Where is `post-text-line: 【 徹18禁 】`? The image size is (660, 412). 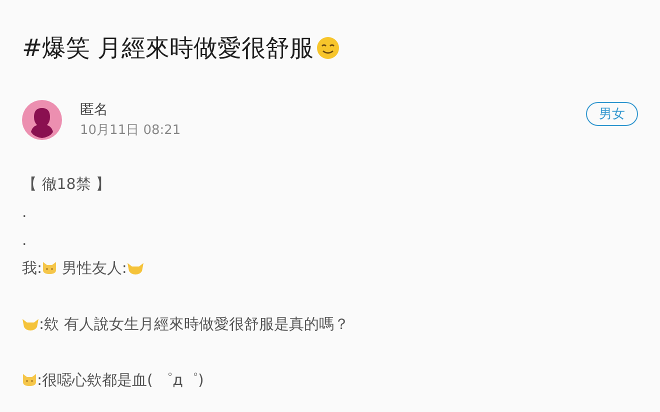
post-text-line: 【 徹18禁 】 is located at coordinates (67, 184).